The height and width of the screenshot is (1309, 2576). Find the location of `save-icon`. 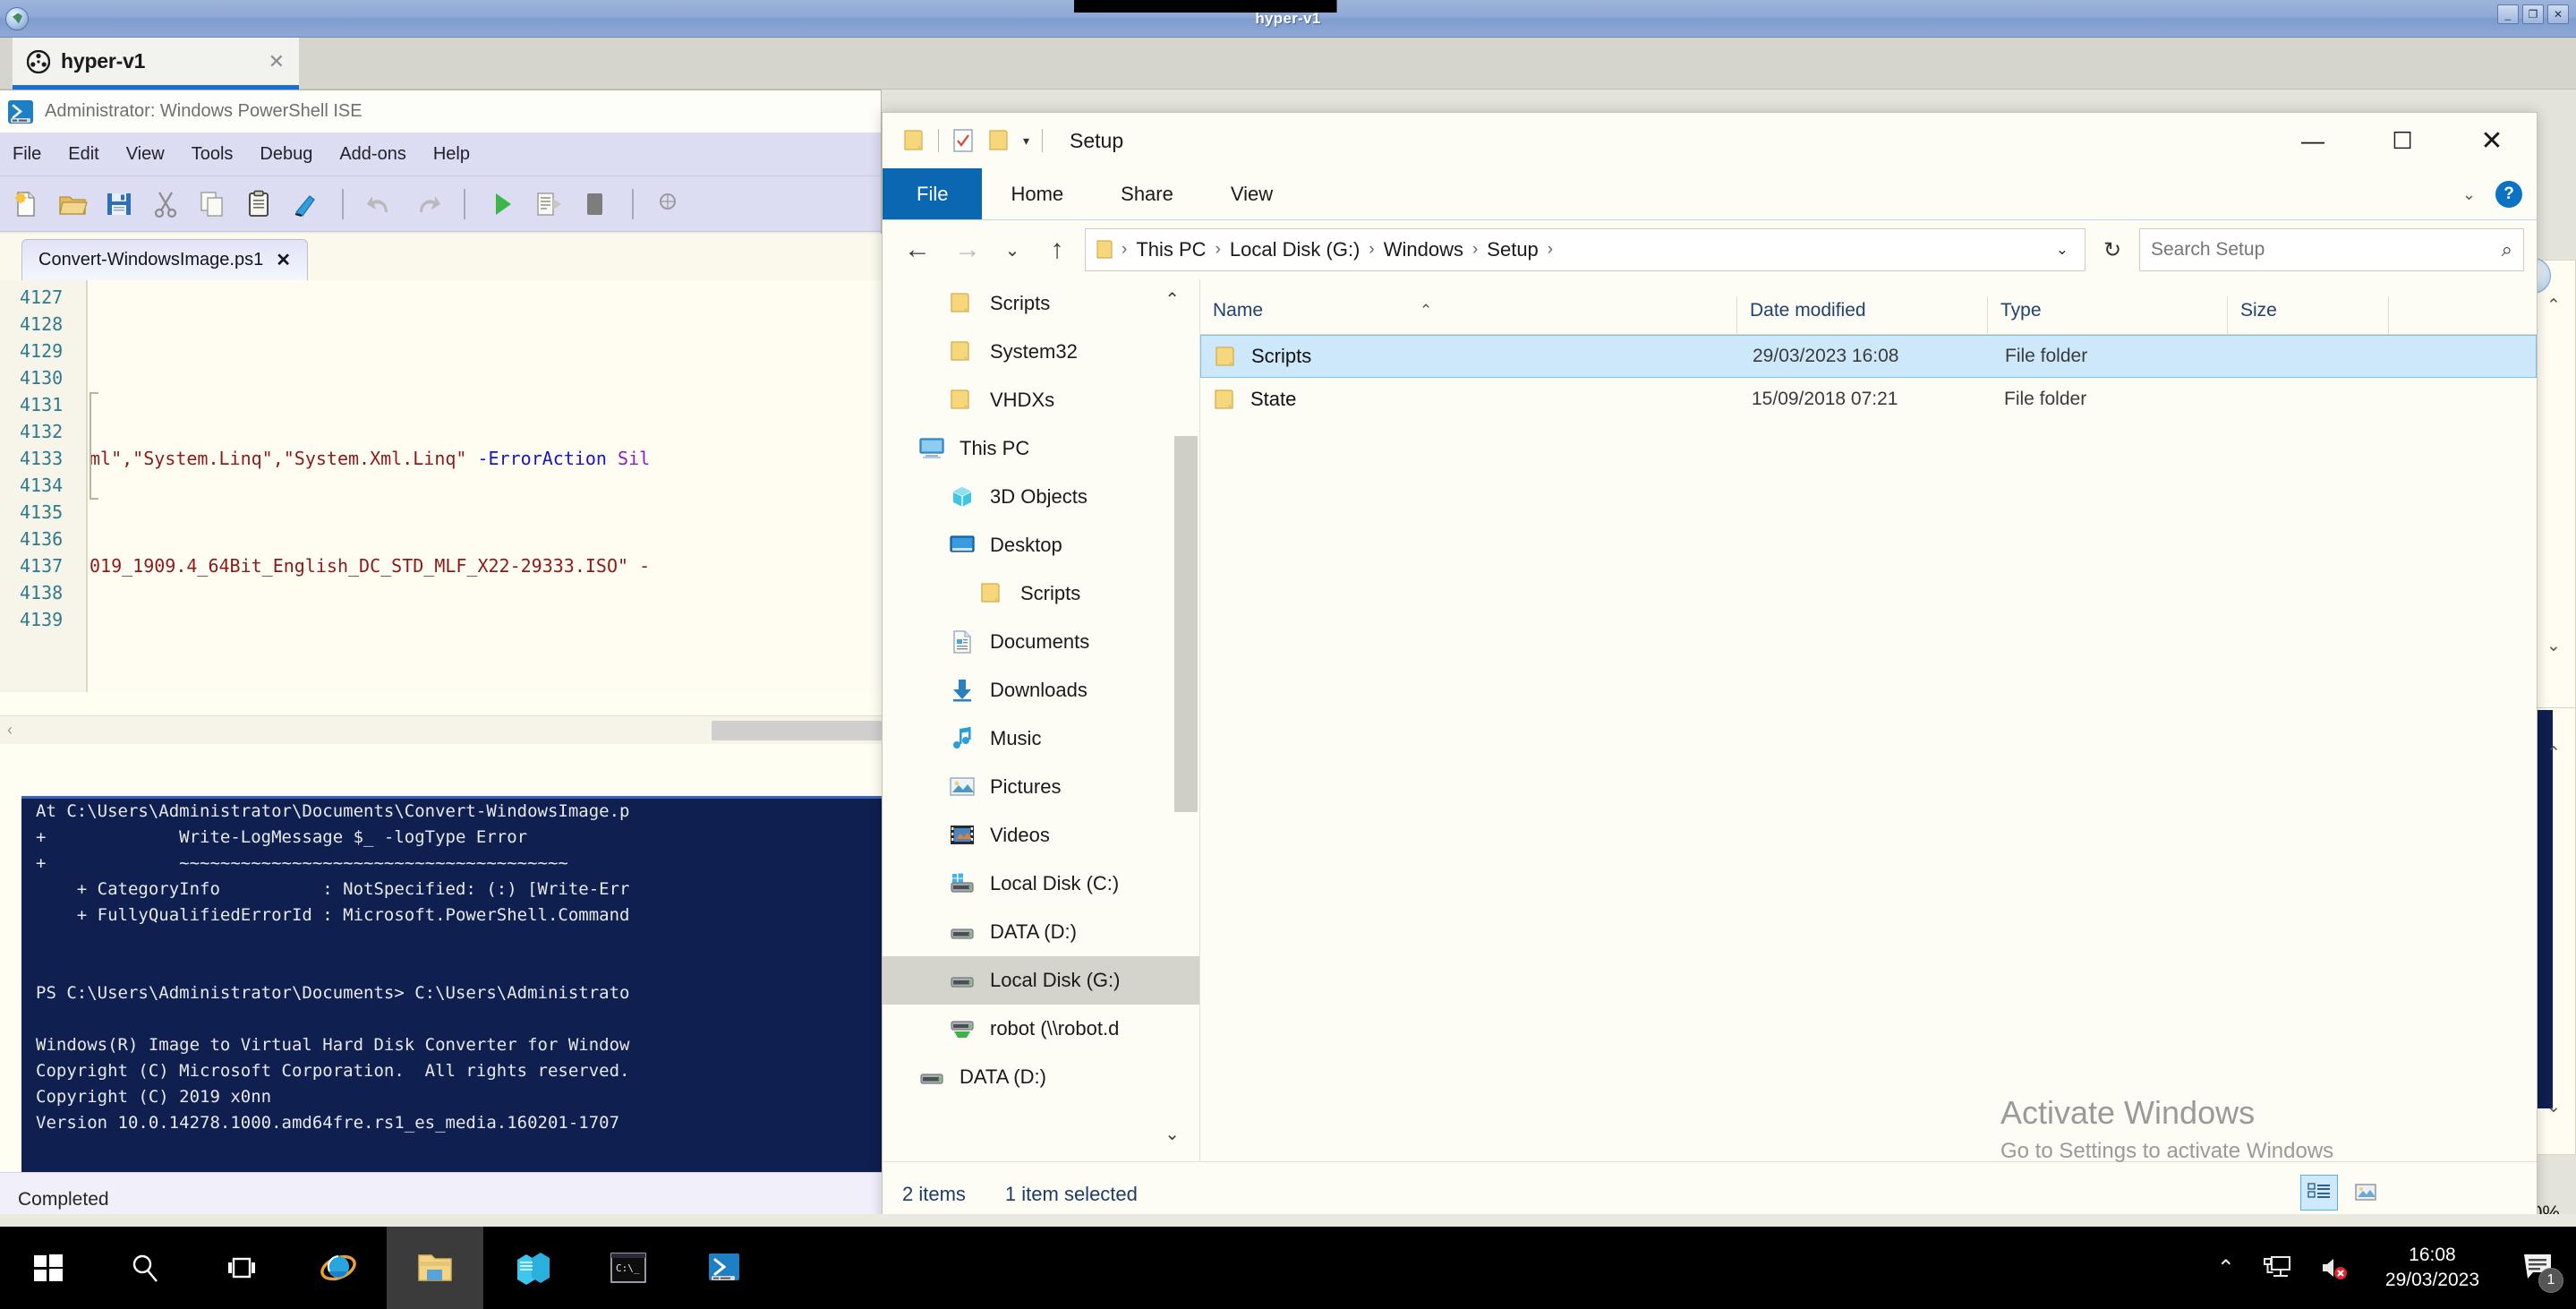

save-icon is located at coordinates (119, 204).